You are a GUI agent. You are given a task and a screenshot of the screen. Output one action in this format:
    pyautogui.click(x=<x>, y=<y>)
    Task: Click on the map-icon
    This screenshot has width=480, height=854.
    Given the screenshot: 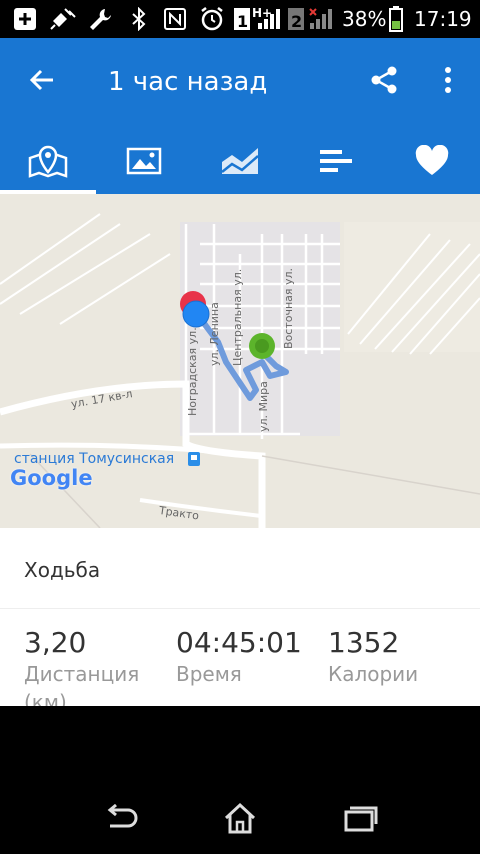 What is the action you would take?
    pyautogui.click(x=48, y=161)
    